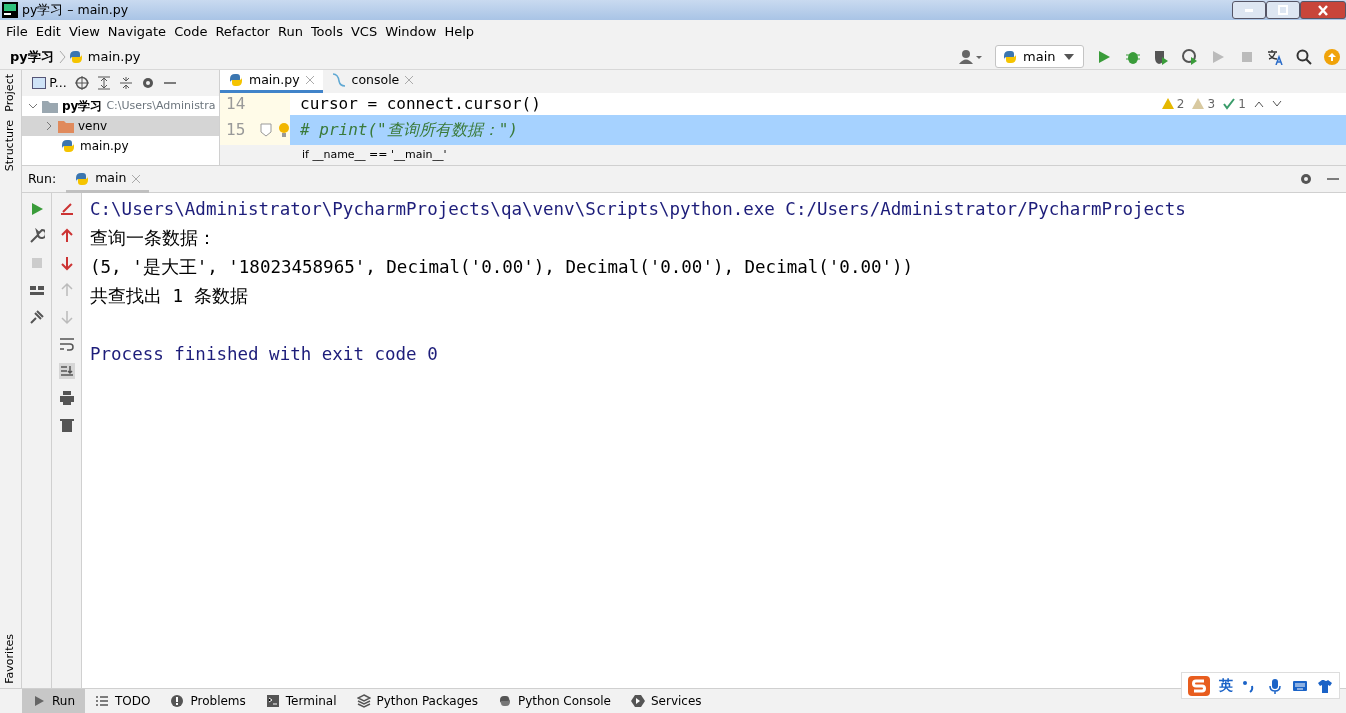 The height and width of the screenshot is (713, 1346). What do you see at coordinates (17, 32) in the screenshot?
I see `menu-item: File` at bounding box center [17, 32].